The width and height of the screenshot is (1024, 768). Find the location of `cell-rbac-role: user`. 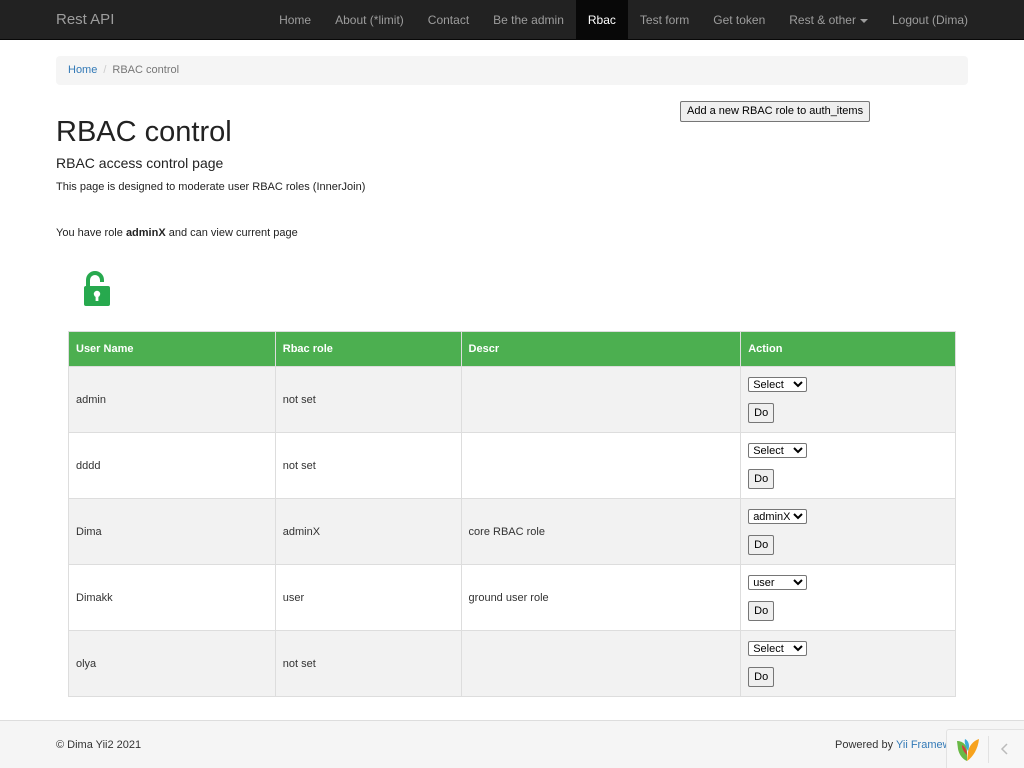

cell-rbac-role: user is located at coordinates (368, 597).